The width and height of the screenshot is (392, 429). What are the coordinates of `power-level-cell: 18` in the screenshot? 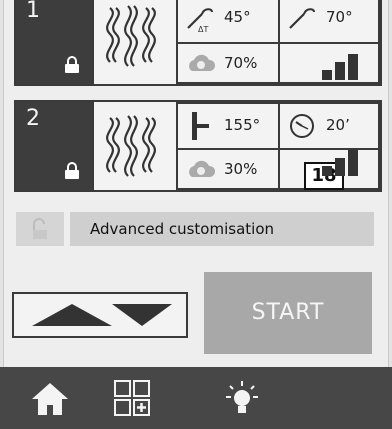 It's located at (329, 169).